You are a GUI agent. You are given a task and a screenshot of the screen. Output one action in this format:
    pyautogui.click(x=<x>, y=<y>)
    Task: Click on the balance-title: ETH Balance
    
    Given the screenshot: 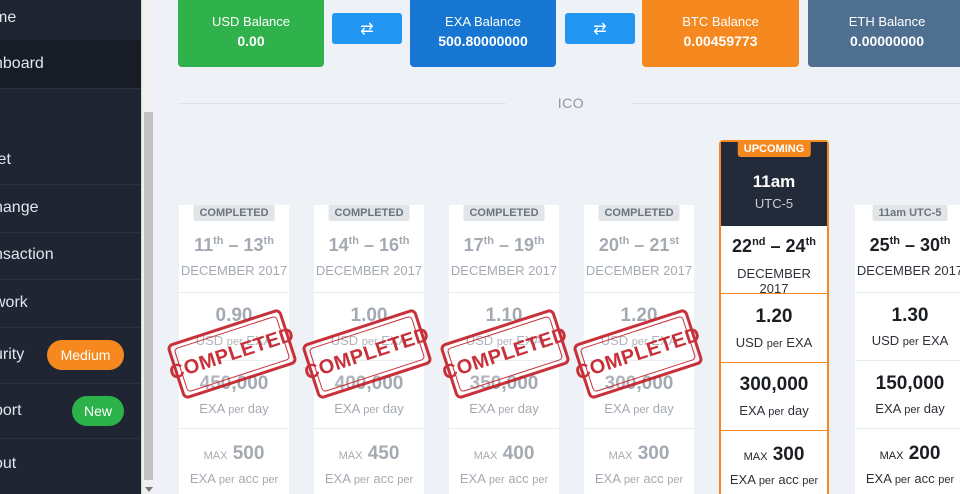 What is the action you would take?
    pyautogui.click(x=887, y=21)
    